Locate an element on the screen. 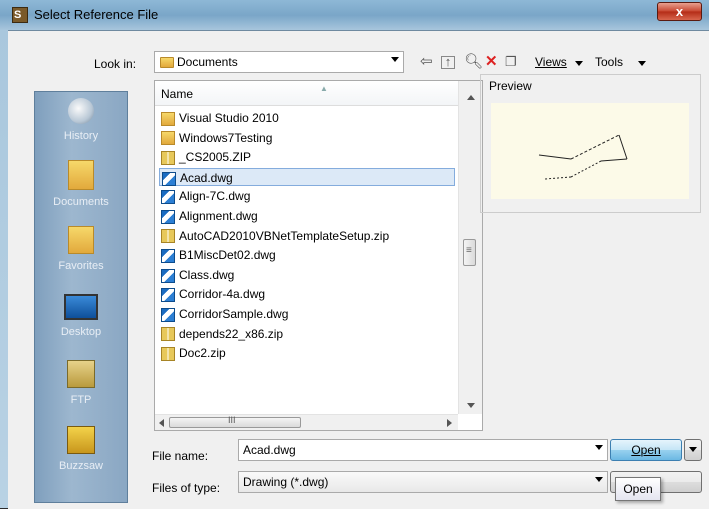 This screenshot has height=509, width=709. place-label: Buzzsaw is located at coordinates (81, 466).